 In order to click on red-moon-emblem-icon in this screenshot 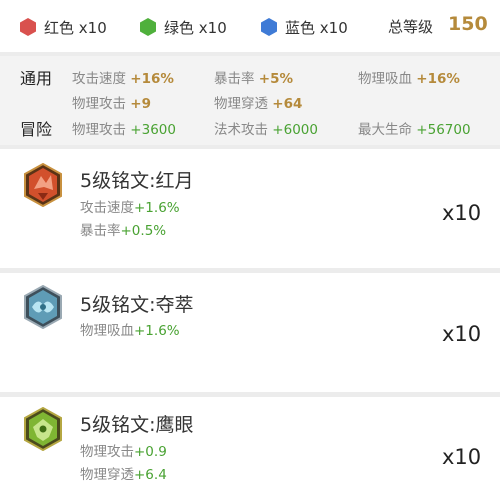, I will do `click(43, 185)`.